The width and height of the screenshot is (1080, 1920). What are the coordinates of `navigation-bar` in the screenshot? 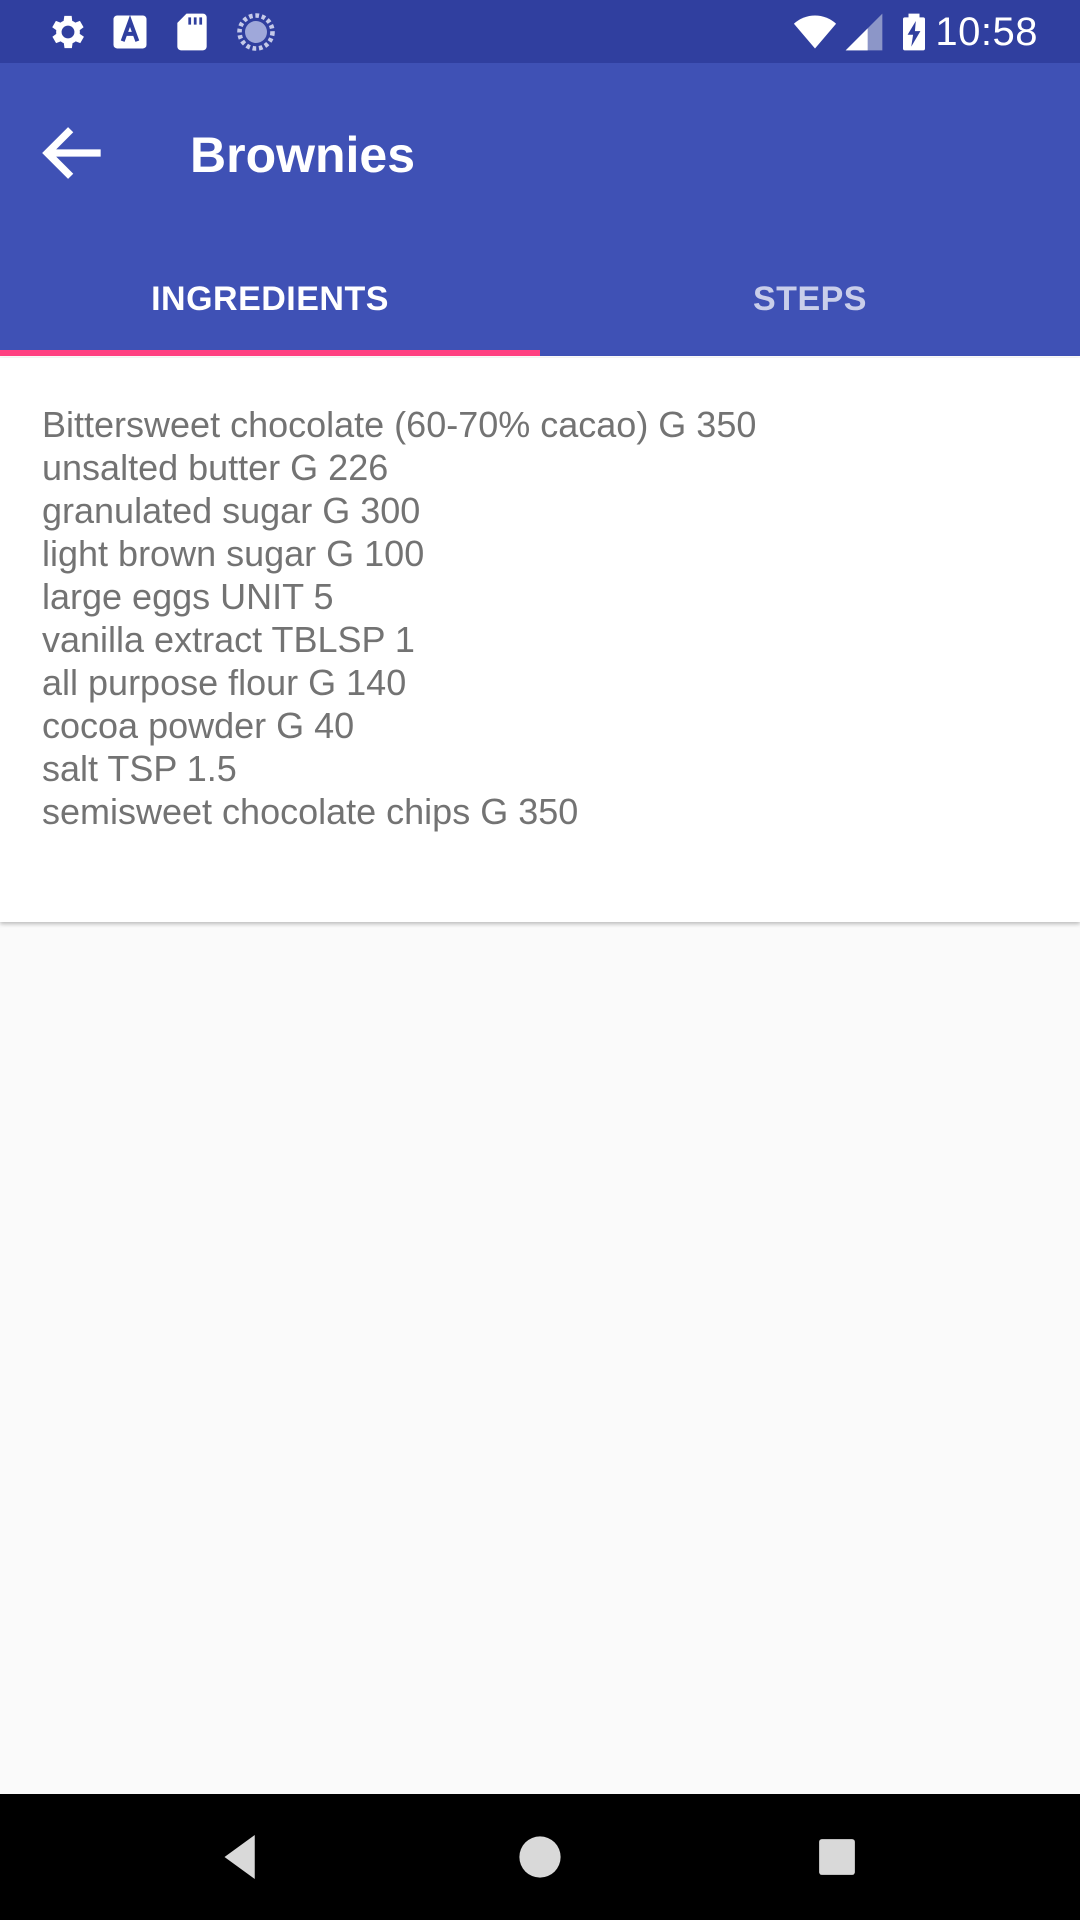 It's located at (540, 1857).